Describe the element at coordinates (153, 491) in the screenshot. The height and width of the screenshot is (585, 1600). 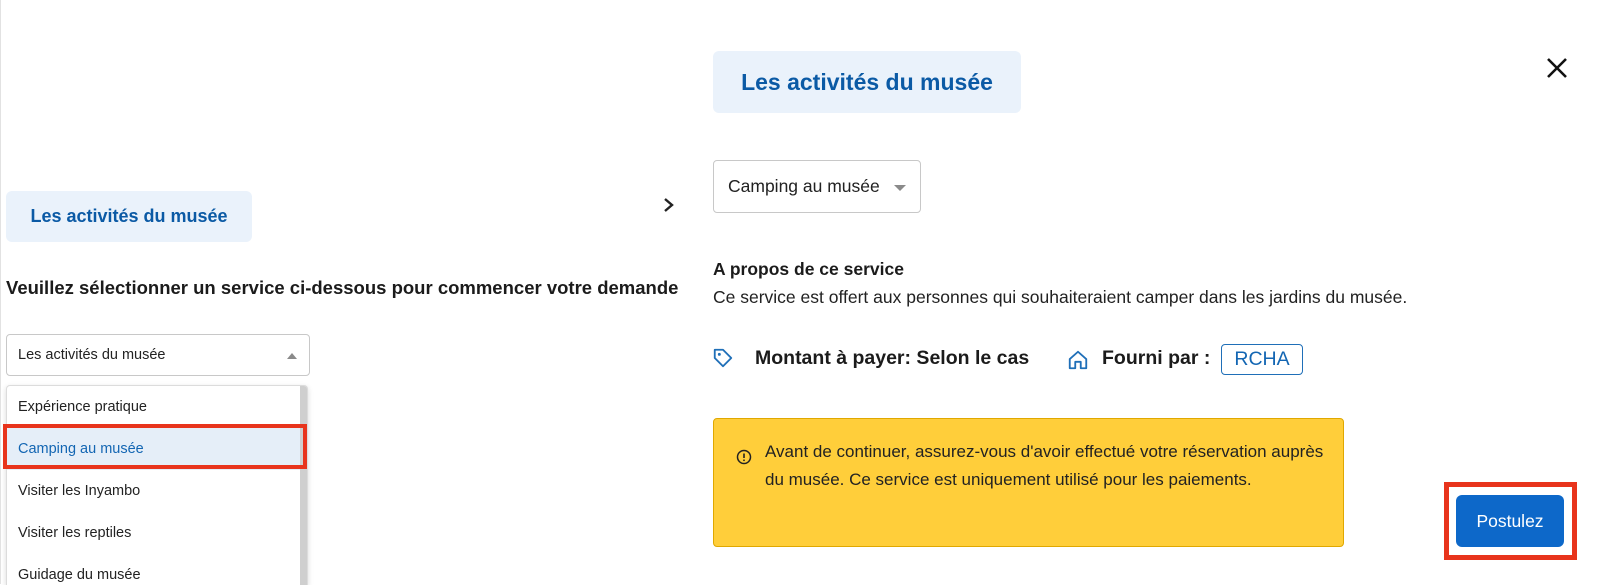
I see `dropdown-option: Visiter les Inyambo` at that location.